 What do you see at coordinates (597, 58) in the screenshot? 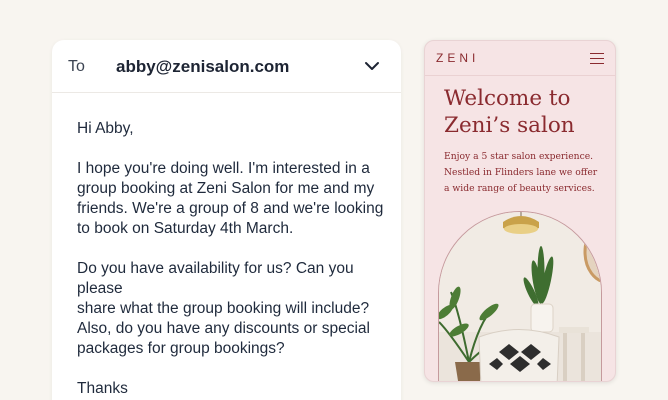
I see `hamburger-menu-icon` at bounding box center [597, 58].